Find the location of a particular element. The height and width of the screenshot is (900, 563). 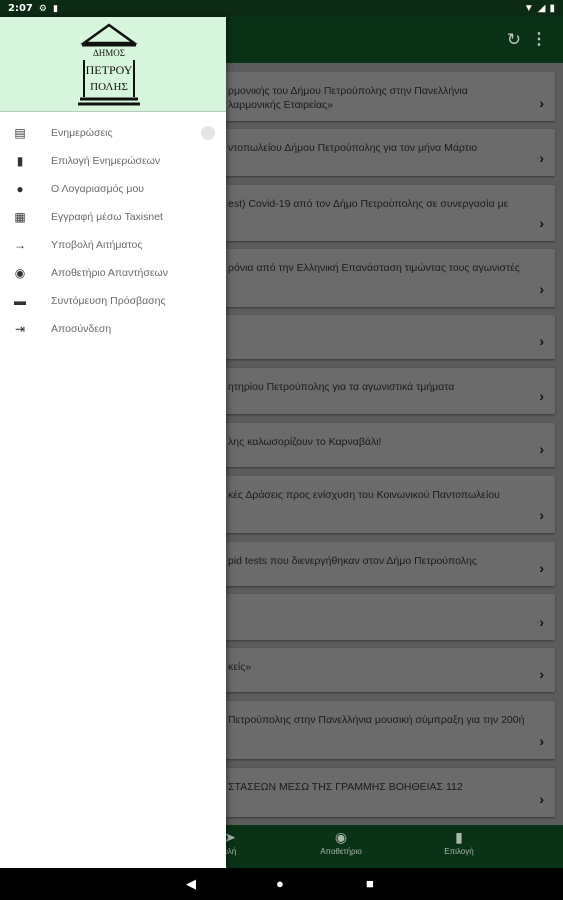

refresh-icon: ↻ is located at coordinates (514, 40).